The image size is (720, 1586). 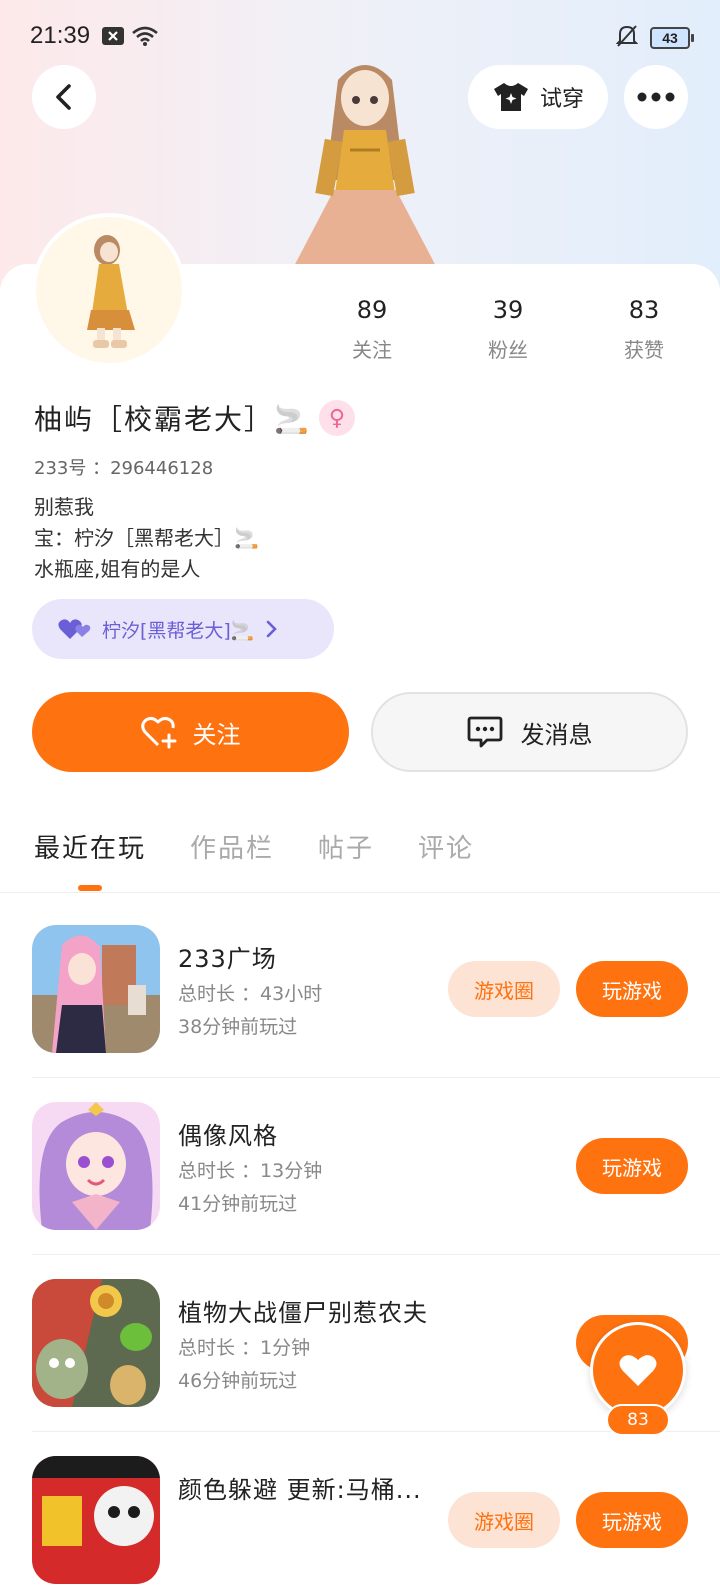 I want to click on stat-number: 89, so click(x=372, y=310).